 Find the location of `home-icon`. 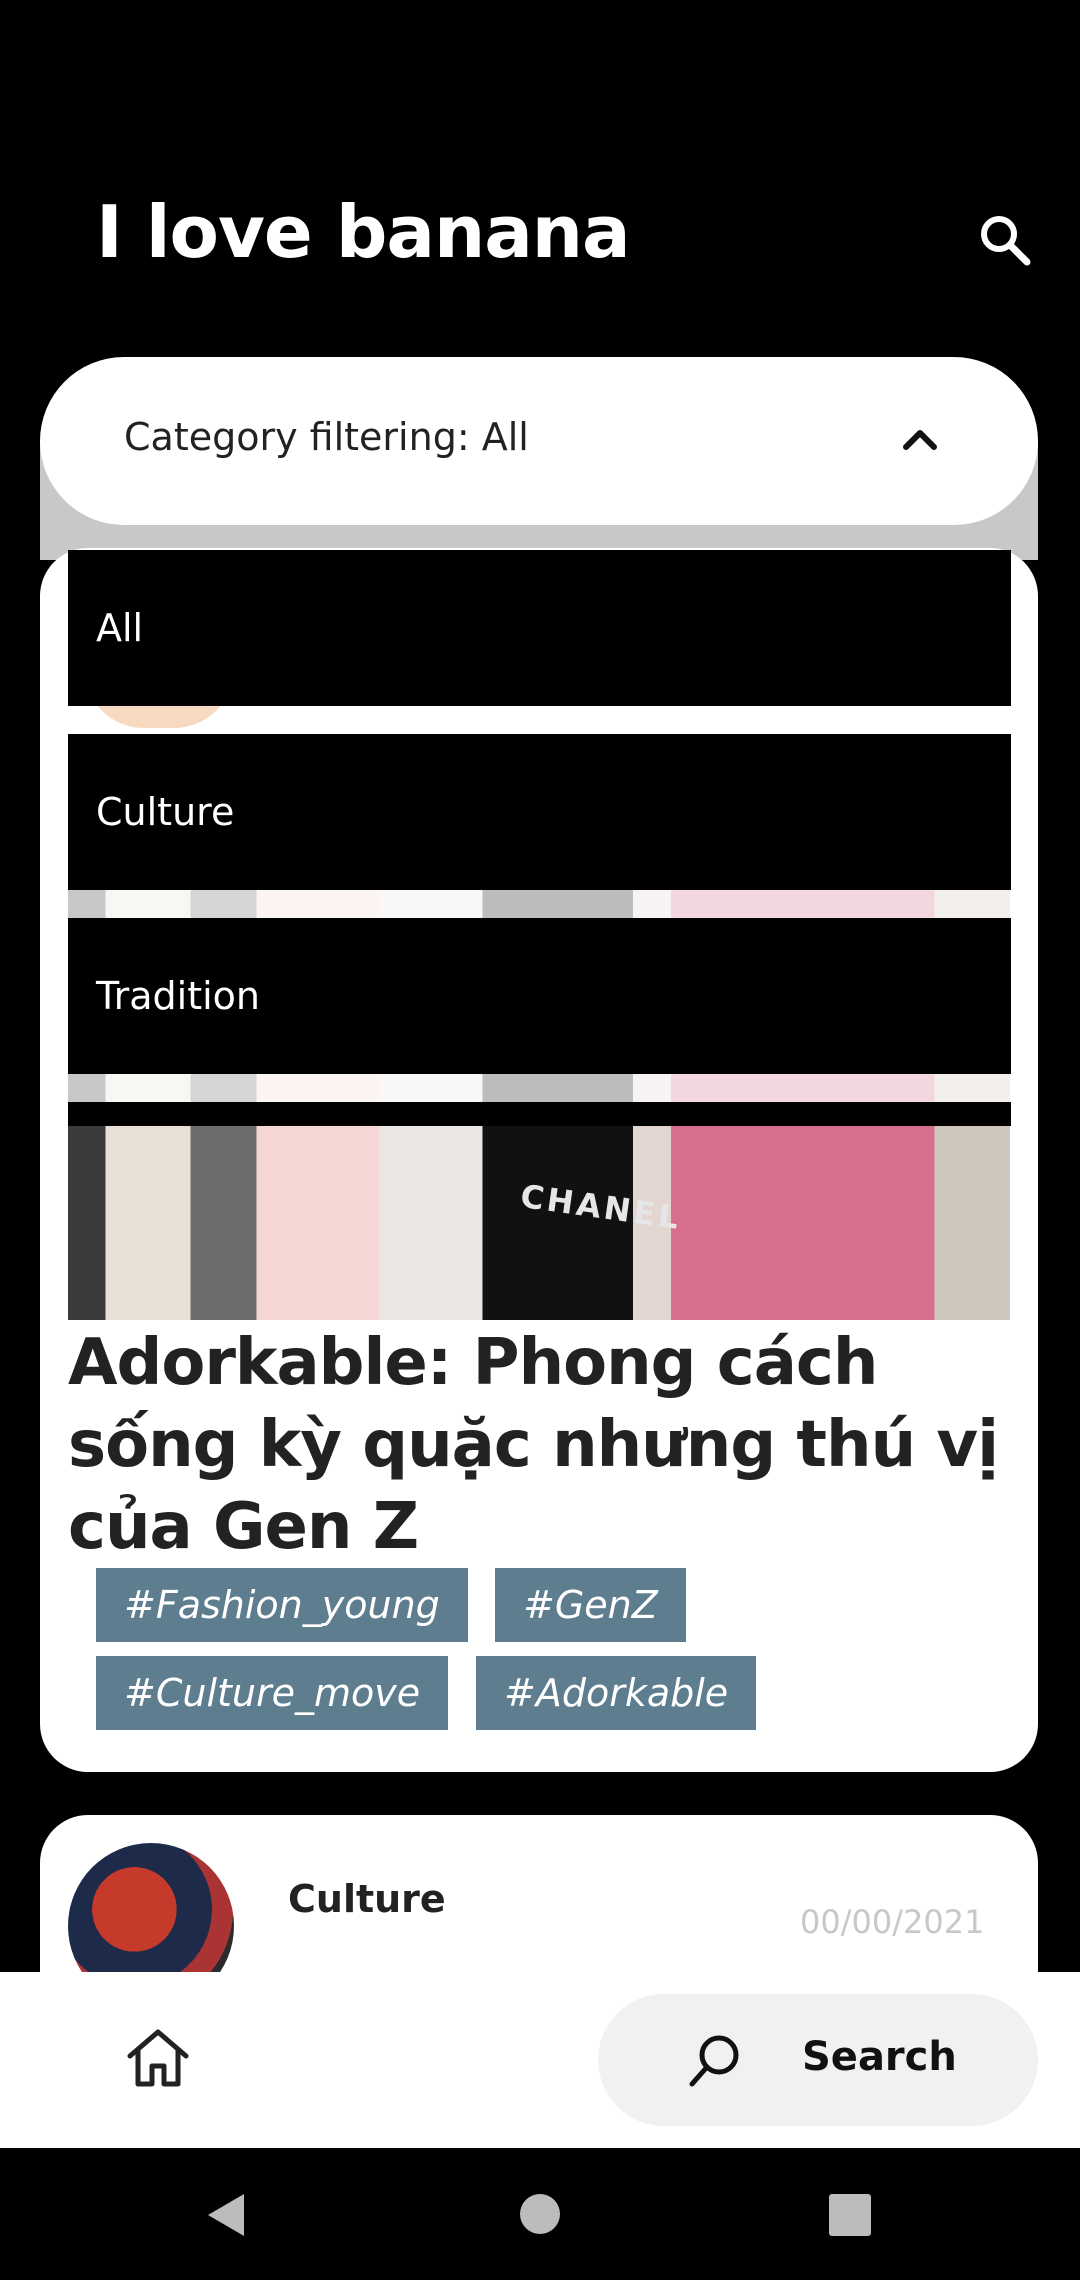

home-icon is located at coordinates (158, 2058).